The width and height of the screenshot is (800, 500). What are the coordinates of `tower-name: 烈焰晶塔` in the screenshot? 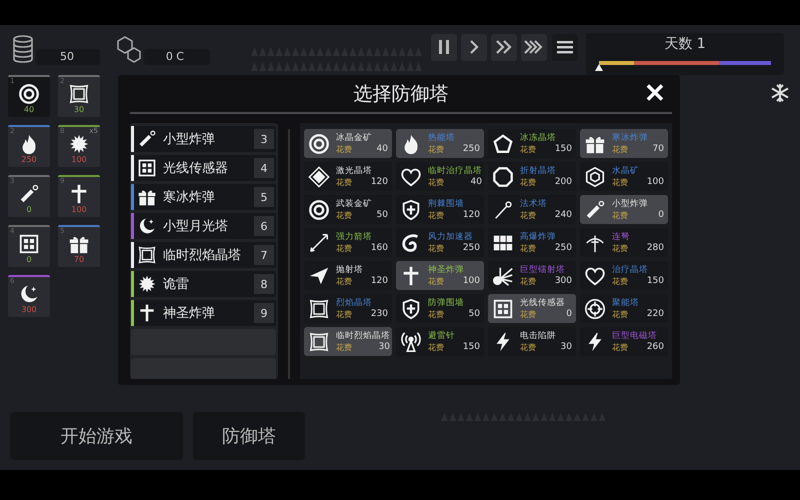 It's located at (354, 303).